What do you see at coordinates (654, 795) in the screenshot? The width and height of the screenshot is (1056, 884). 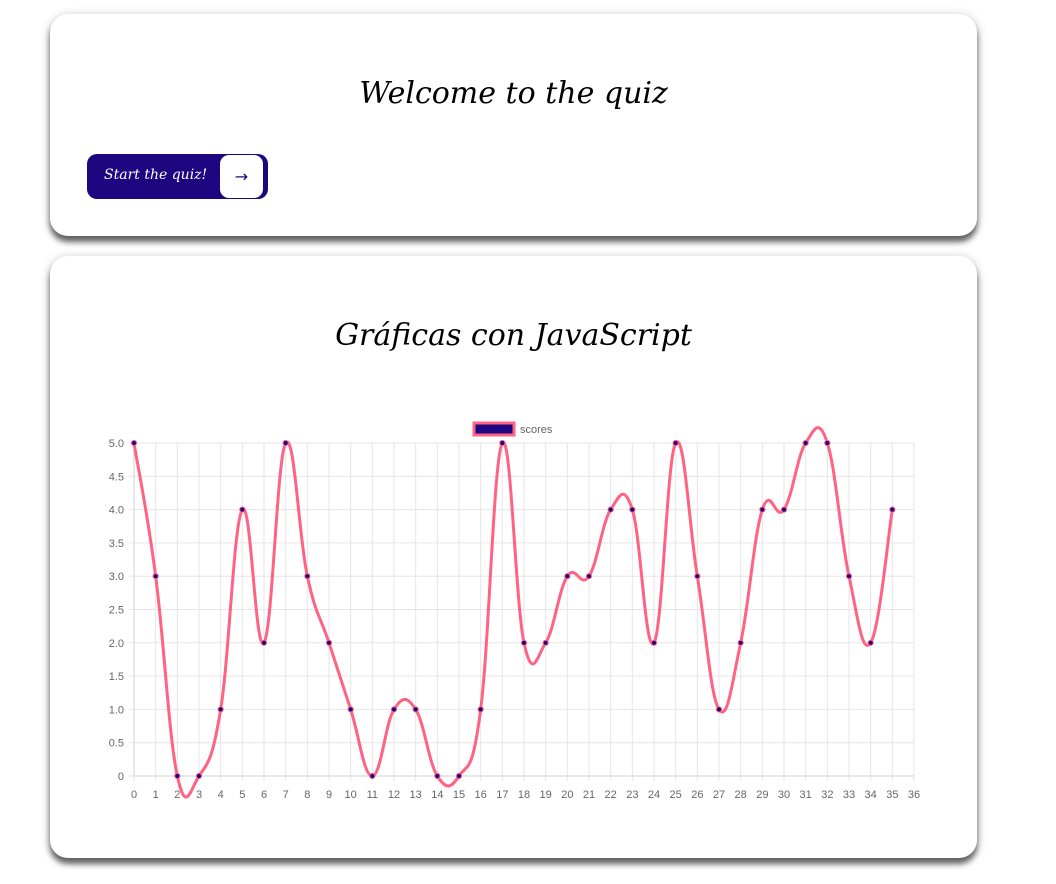 I see `x-tick-label: 24` at bounding box center [654, 795].